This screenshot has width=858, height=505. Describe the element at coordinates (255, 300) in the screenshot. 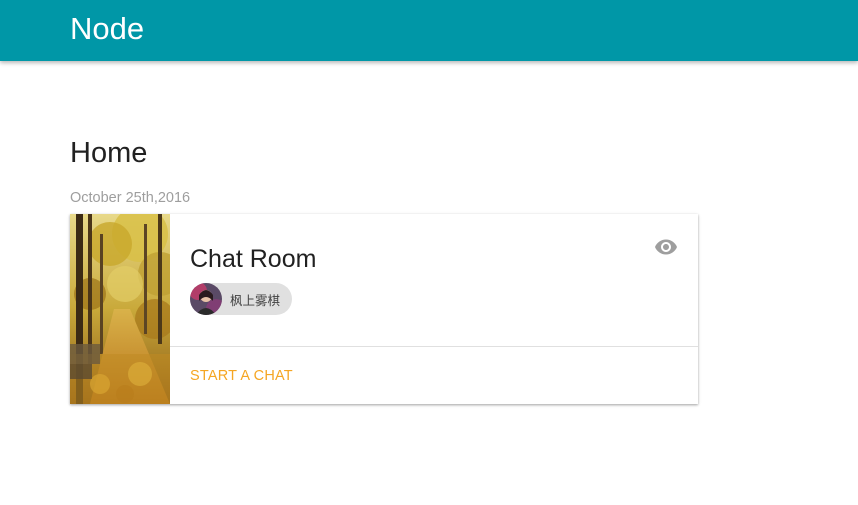

I see `author-name: 枫上雾棋` at that location.